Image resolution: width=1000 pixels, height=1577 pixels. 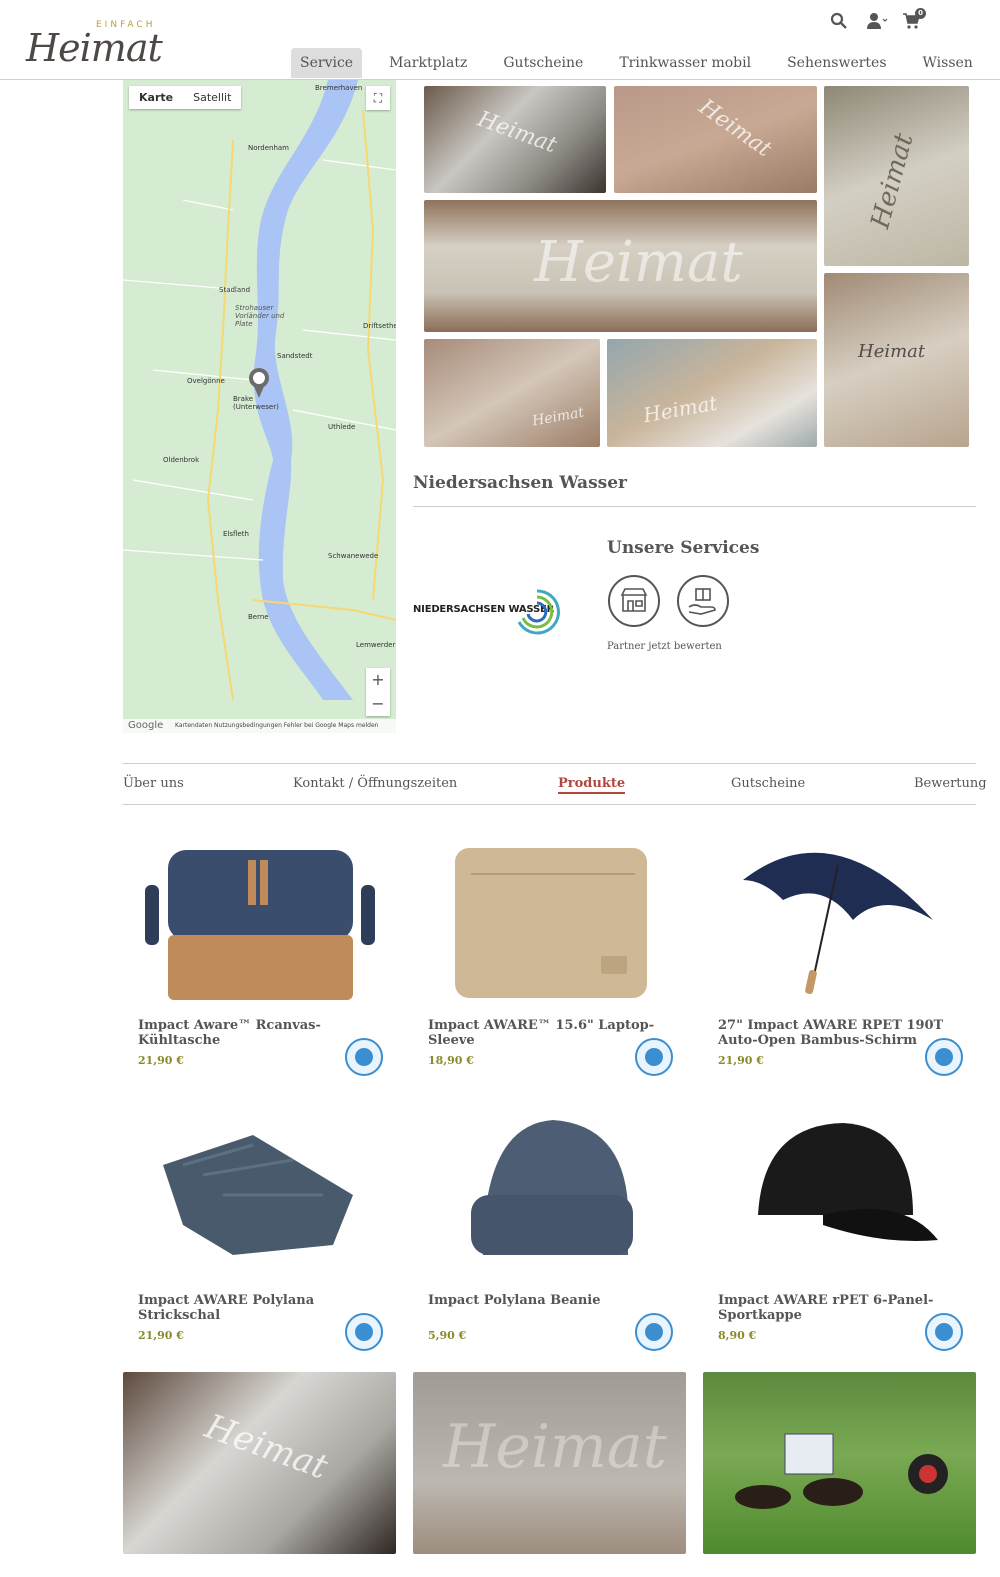 What do you see at coordinates (428, 63) in the screenshot?
I see `nav-marktplatz: Marktplatz` at bounding box center [428, 63].